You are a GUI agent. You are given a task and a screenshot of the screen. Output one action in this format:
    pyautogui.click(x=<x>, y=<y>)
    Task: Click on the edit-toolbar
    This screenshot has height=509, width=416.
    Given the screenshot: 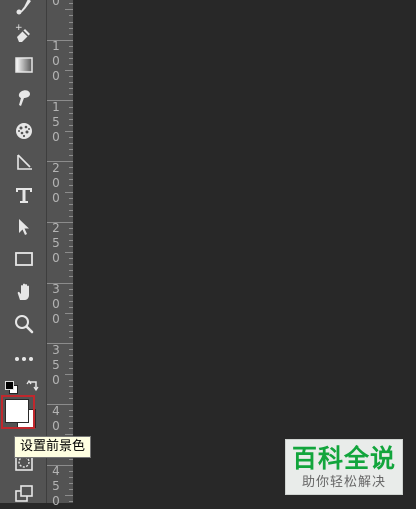 What is the action you would take?
    pyautogui.click(x=24, y=359)
    